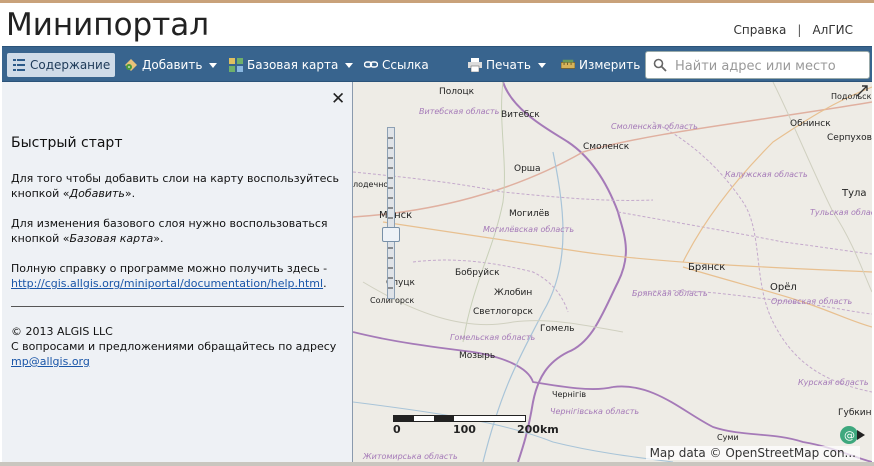 This screenshot has height=466, width=874. I want to click on basemap-instructions-em: Базовая карта, so click(111, 238).